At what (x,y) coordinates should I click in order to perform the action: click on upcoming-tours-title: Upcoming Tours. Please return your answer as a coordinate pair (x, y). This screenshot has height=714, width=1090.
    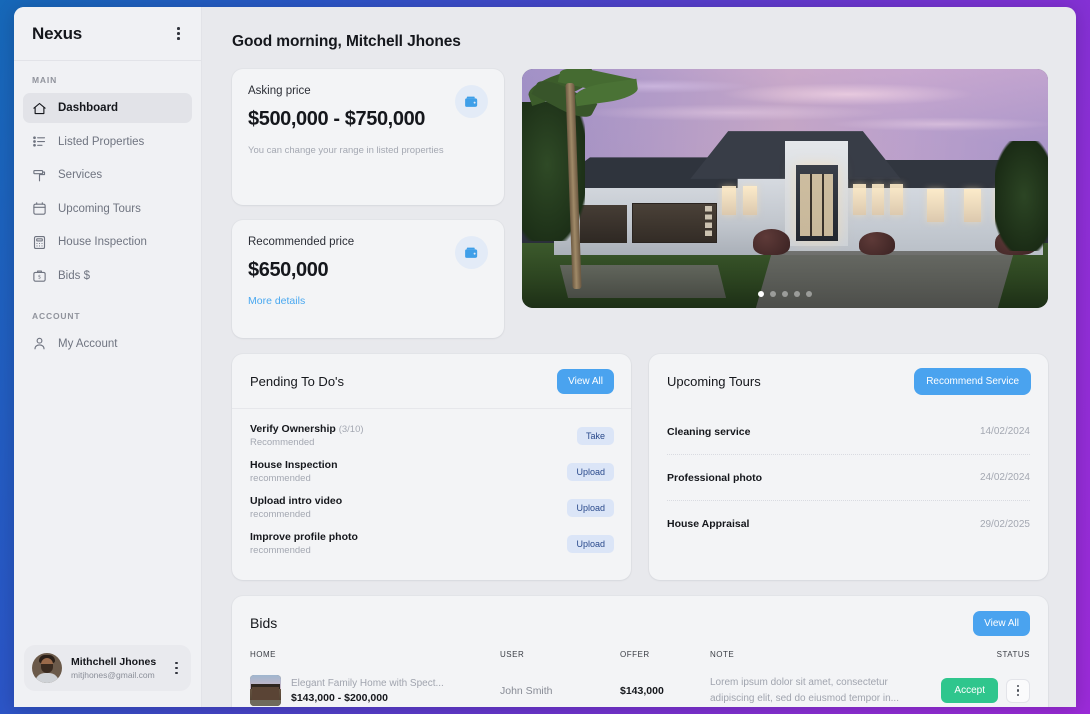
    Looking at the image, I should click on (714, 381).